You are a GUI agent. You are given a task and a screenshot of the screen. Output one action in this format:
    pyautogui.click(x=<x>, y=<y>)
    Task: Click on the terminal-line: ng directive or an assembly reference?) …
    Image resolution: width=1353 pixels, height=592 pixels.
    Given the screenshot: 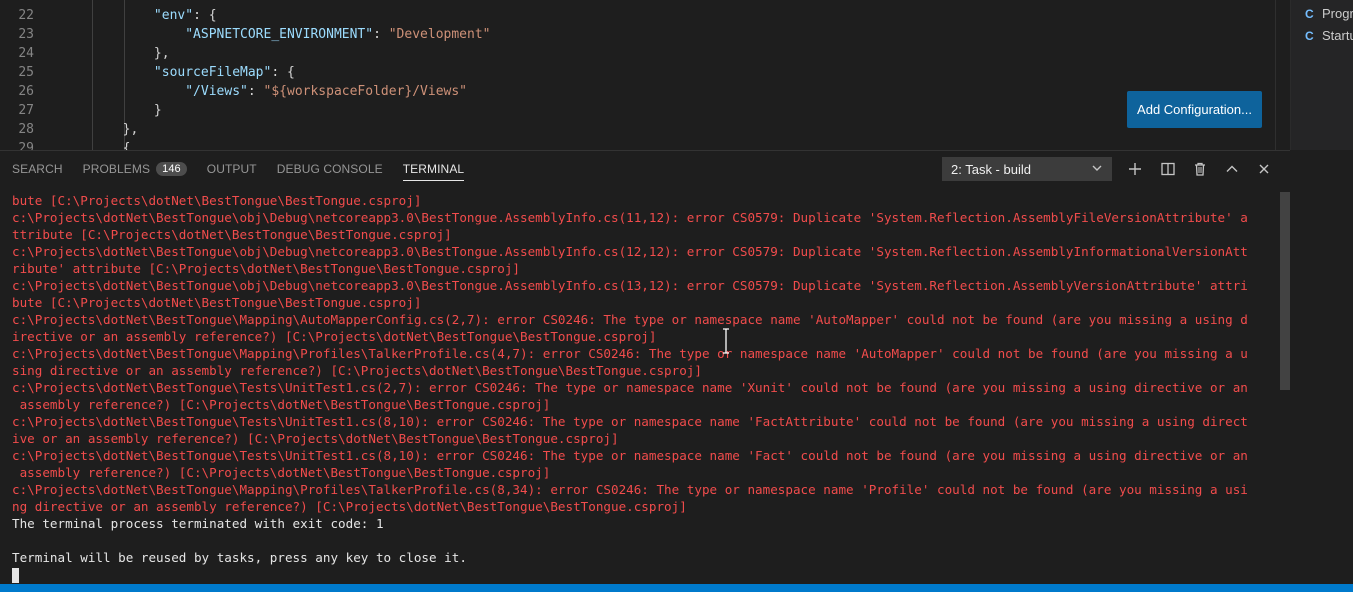 What is the action you would take?
    pyautogui.click(x=349, y=506)
    